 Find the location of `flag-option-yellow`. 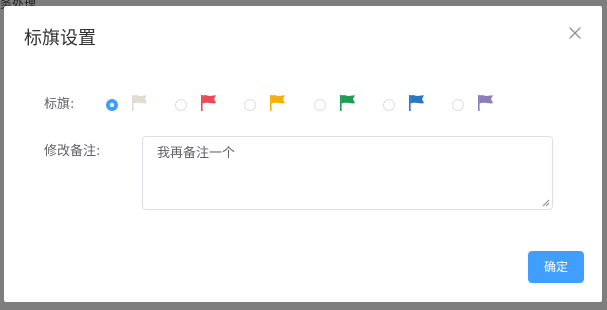

flag-option-yellow is located at coordinates (274, 106).